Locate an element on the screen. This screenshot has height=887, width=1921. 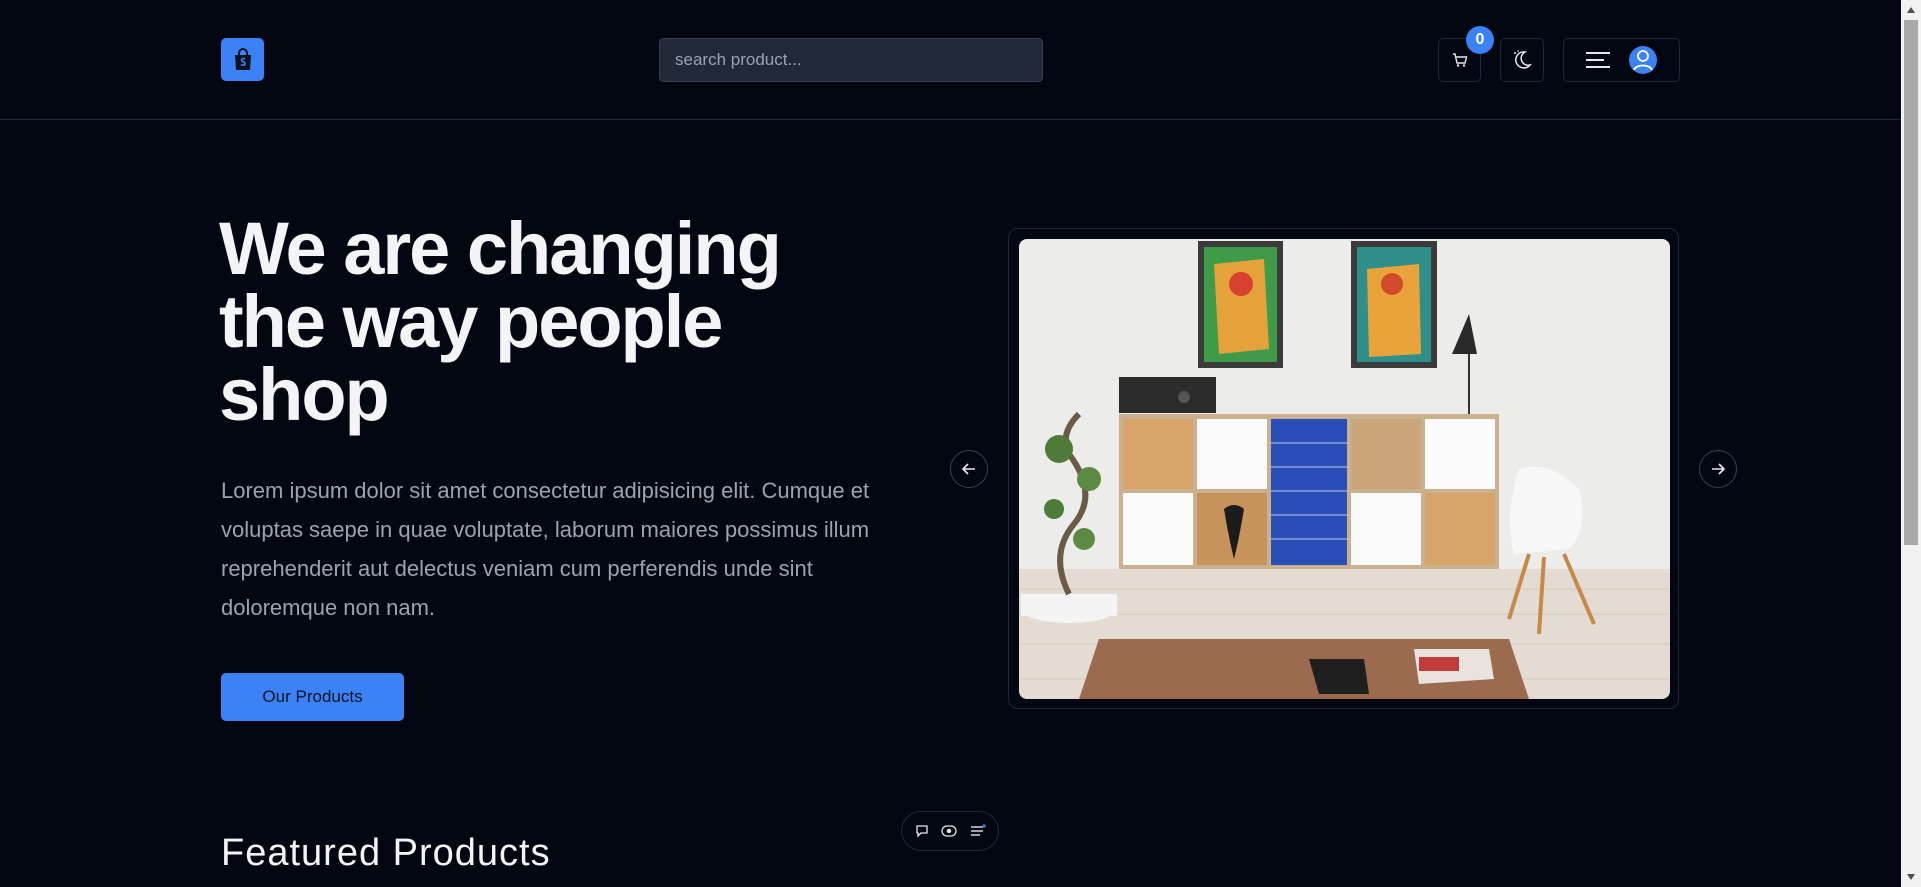
logo is located at coordinates (242, 59).